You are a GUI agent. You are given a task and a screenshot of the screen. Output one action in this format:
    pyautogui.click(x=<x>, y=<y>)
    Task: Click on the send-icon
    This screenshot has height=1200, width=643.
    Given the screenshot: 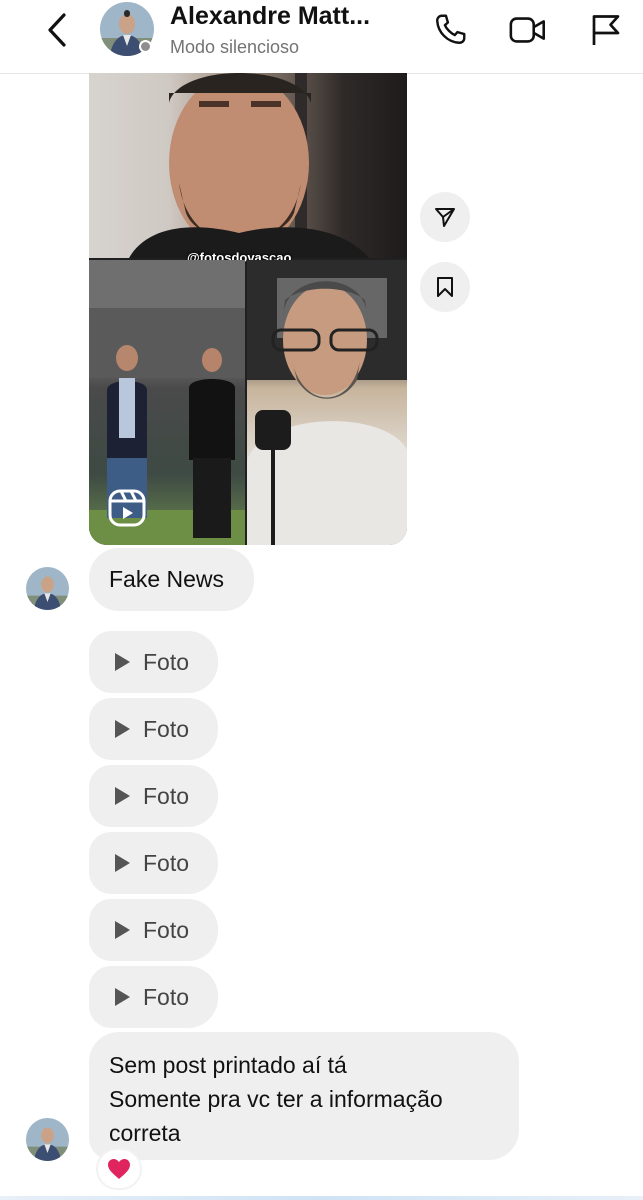 What is the action you would take?
    pyautogui.click(x=445, y=217)
    